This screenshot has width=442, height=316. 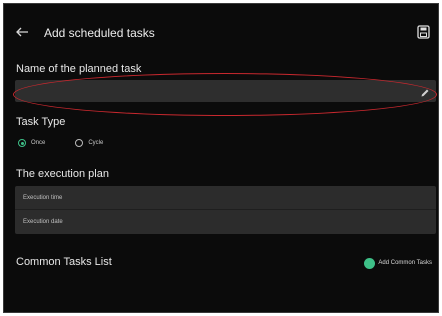 I want to click on execution-date-row: Execution date, so click(x=225, y=222).